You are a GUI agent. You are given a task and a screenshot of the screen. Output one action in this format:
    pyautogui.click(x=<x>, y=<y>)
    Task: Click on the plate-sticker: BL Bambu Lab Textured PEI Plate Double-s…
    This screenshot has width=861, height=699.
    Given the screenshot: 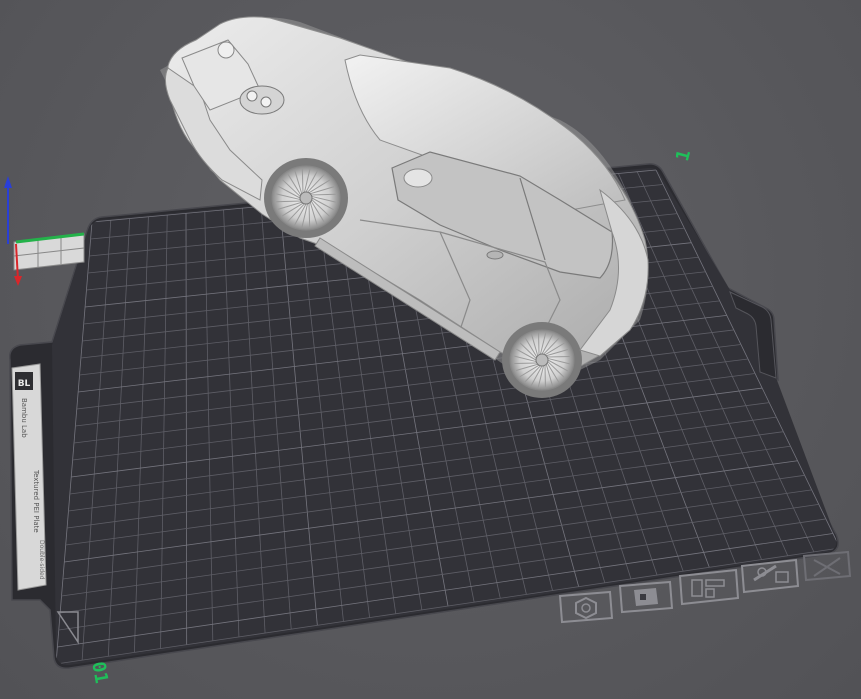 What is the action you would take?
    pyautogui.click(x=29, y=477)
    